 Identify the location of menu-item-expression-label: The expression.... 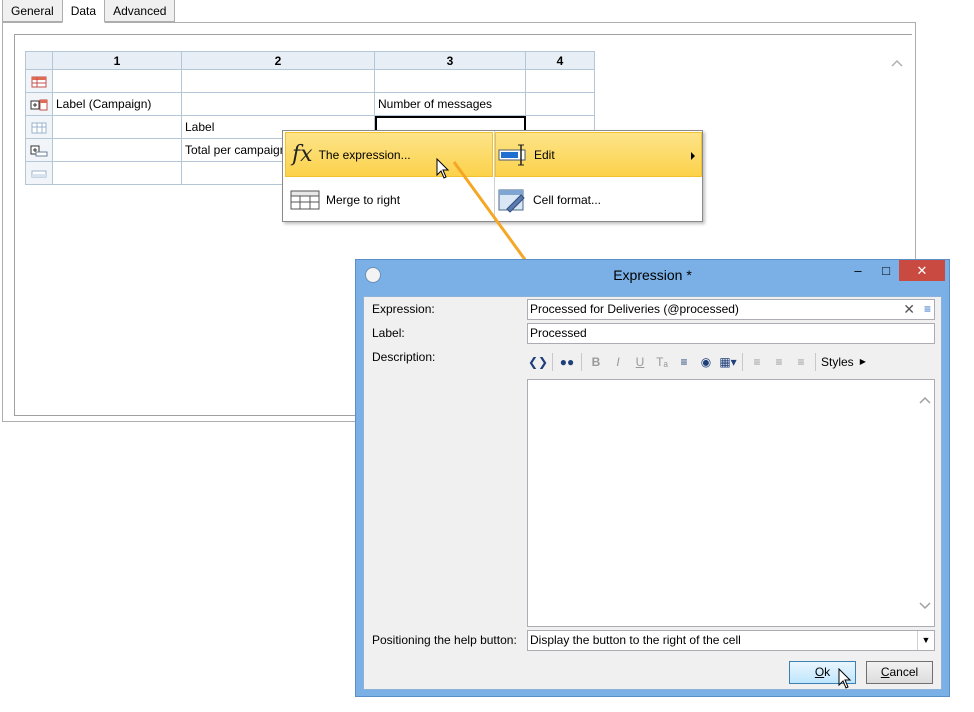
(364, 154).